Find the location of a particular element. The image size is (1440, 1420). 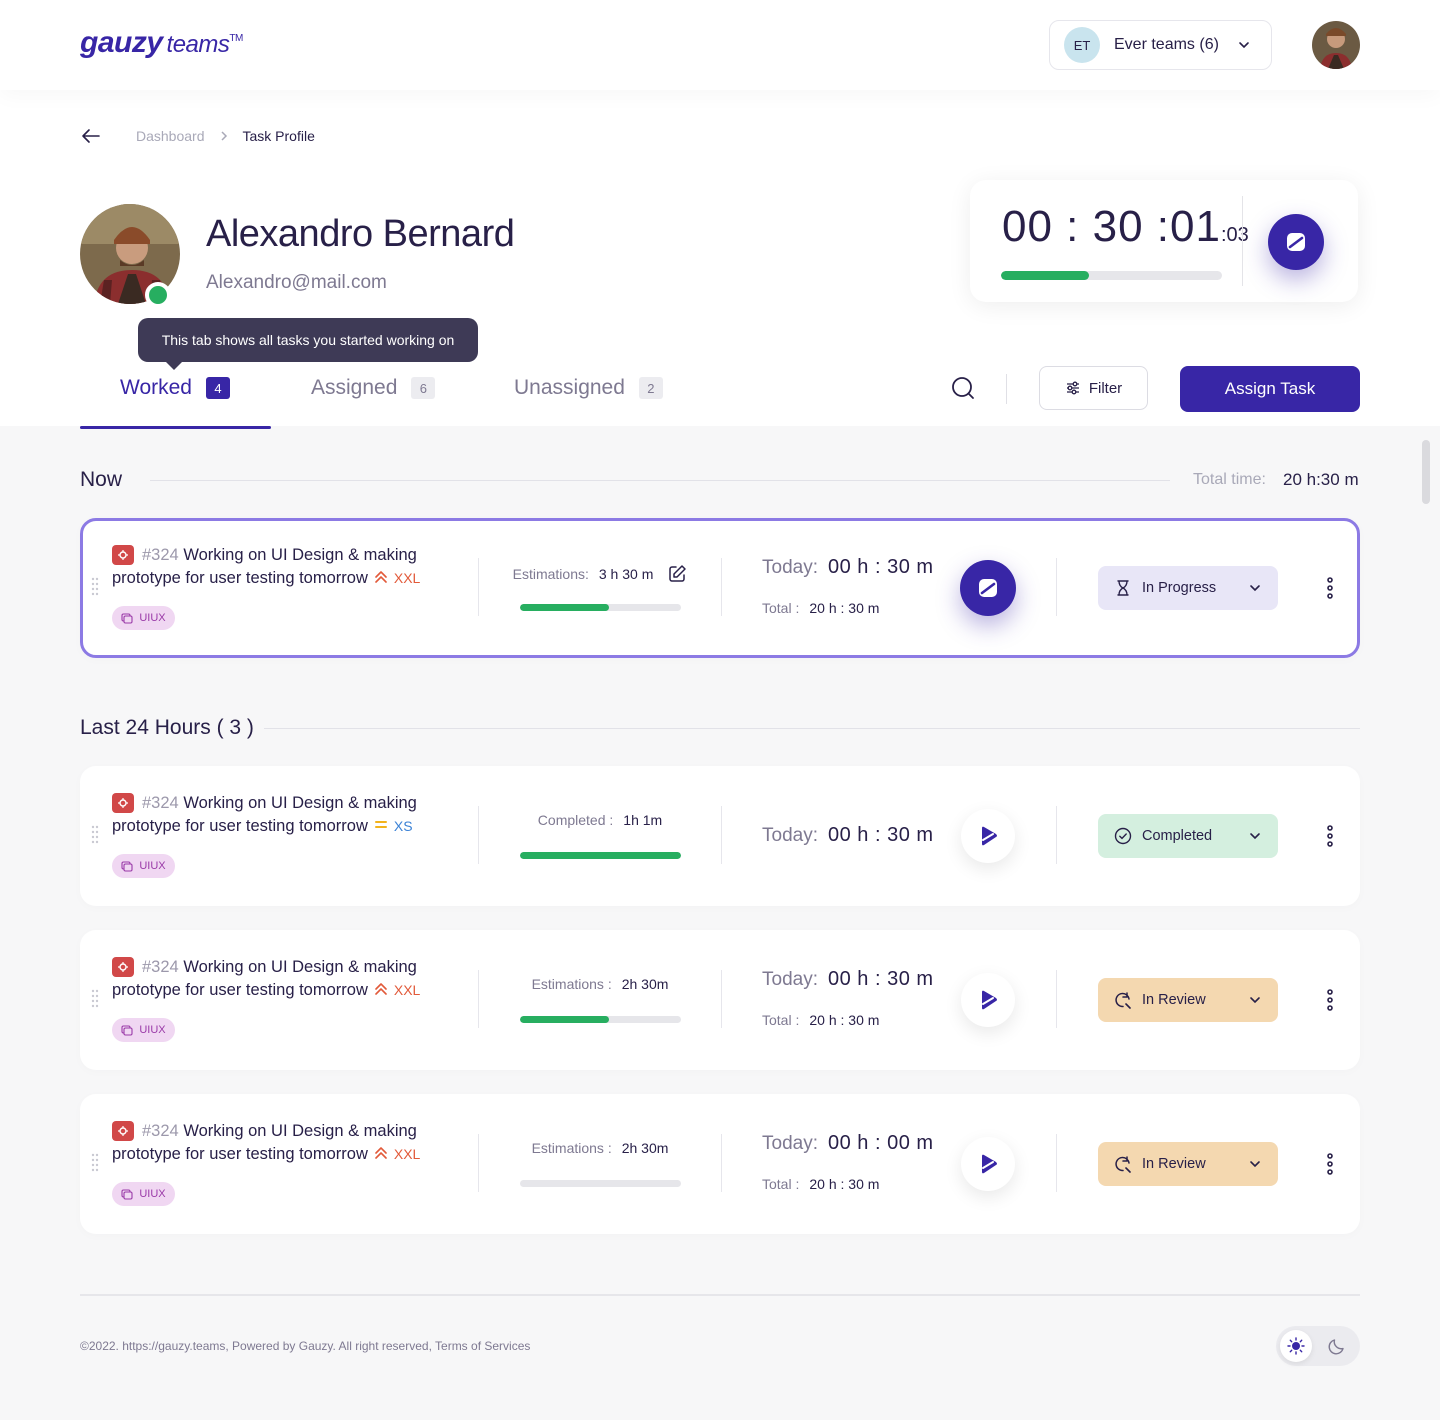

filter-icon is located at coordinates (1072, 388).